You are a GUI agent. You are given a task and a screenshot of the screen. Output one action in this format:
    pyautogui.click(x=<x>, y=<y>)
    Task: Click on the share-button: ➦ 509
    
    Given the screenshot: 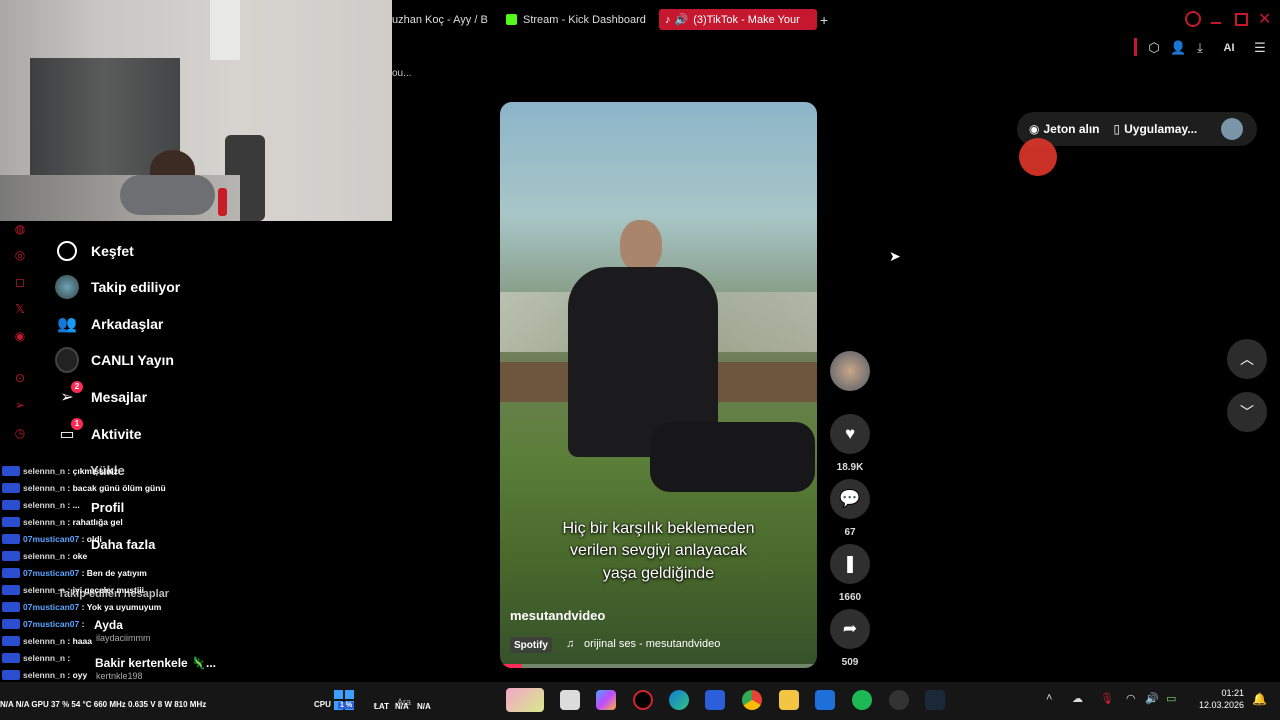 What is the action you would take?
    pyautogui.click(x=850, y=638)
    